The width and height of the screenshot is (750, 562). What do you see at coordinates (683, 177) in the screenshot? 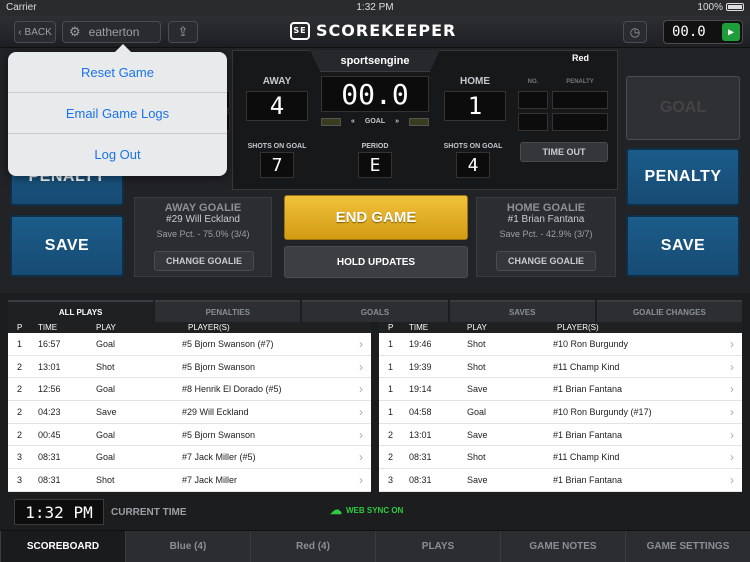
I see `penalty-right-button: PENALTY` at bounding box center [683, 177].